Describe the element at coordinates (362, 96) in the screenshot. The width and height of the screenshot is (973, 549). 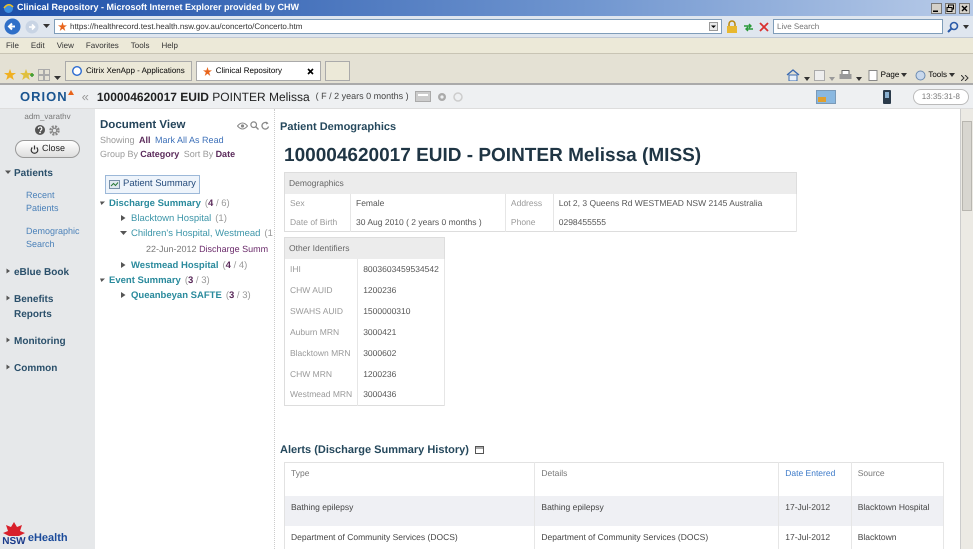
I see `patient-info: ( F / 2 years 0 months )` at that location.